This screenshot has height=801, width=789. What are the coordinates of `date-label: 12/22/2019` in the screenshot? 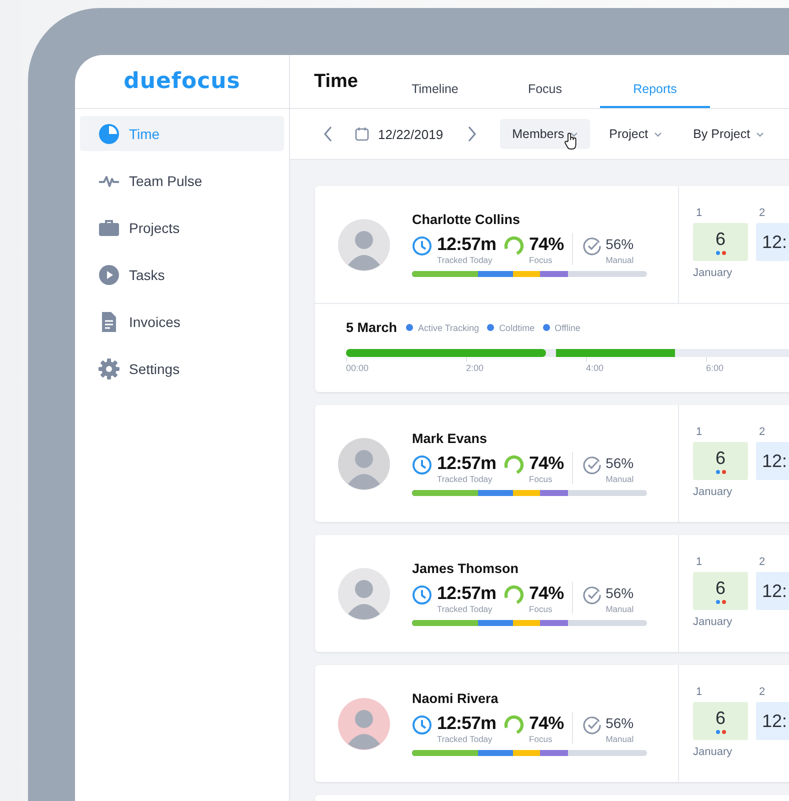 It's located at (411, 134).